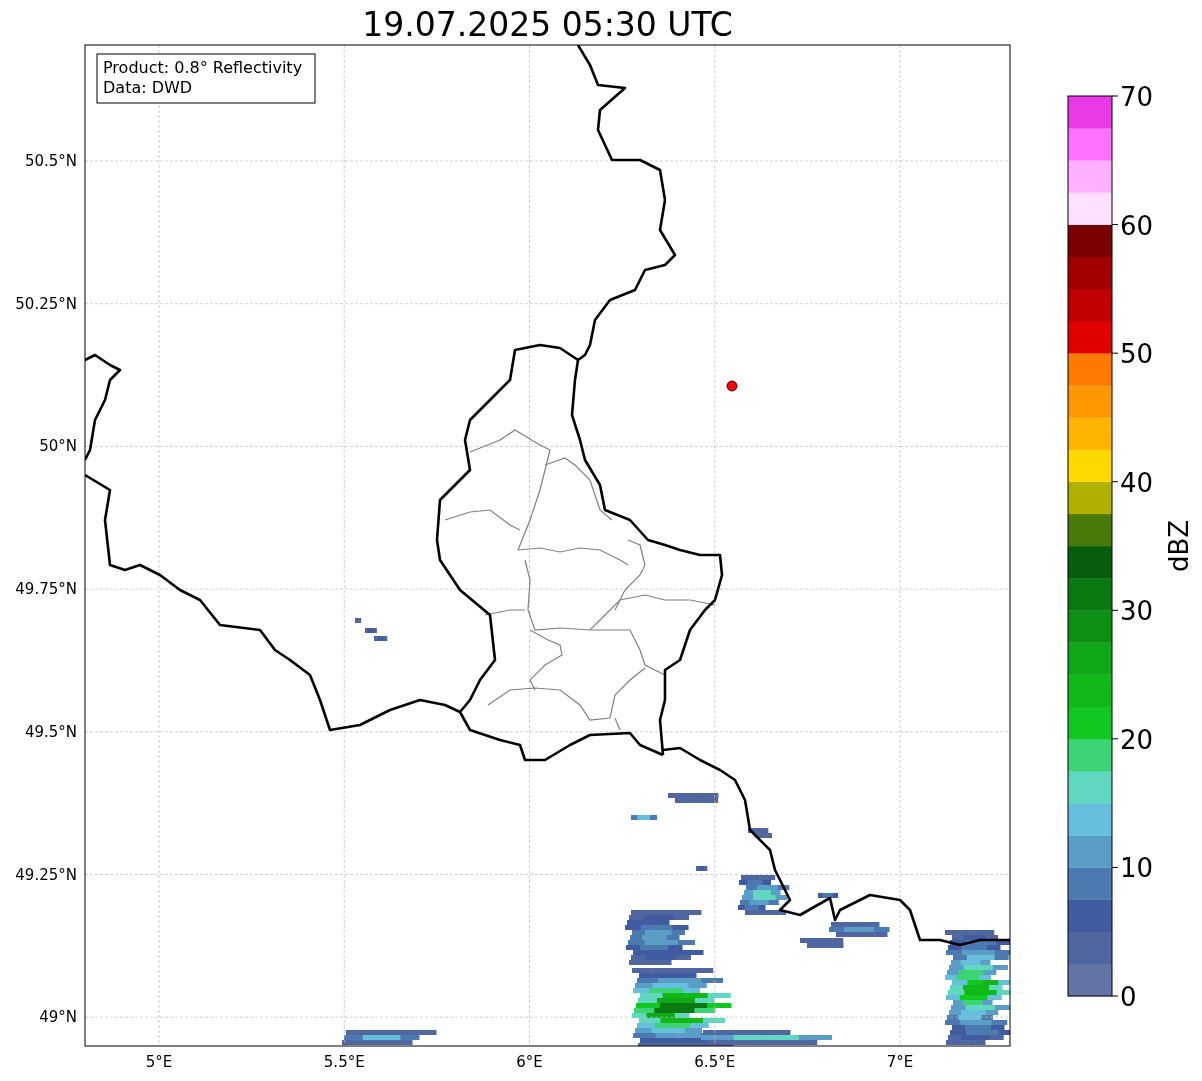 The width and height of the screenshot is (1202, 1081). Describe the element at coordinates (58, 1017) in the screenshot. I see `latitude-label: 49°N` at that location.